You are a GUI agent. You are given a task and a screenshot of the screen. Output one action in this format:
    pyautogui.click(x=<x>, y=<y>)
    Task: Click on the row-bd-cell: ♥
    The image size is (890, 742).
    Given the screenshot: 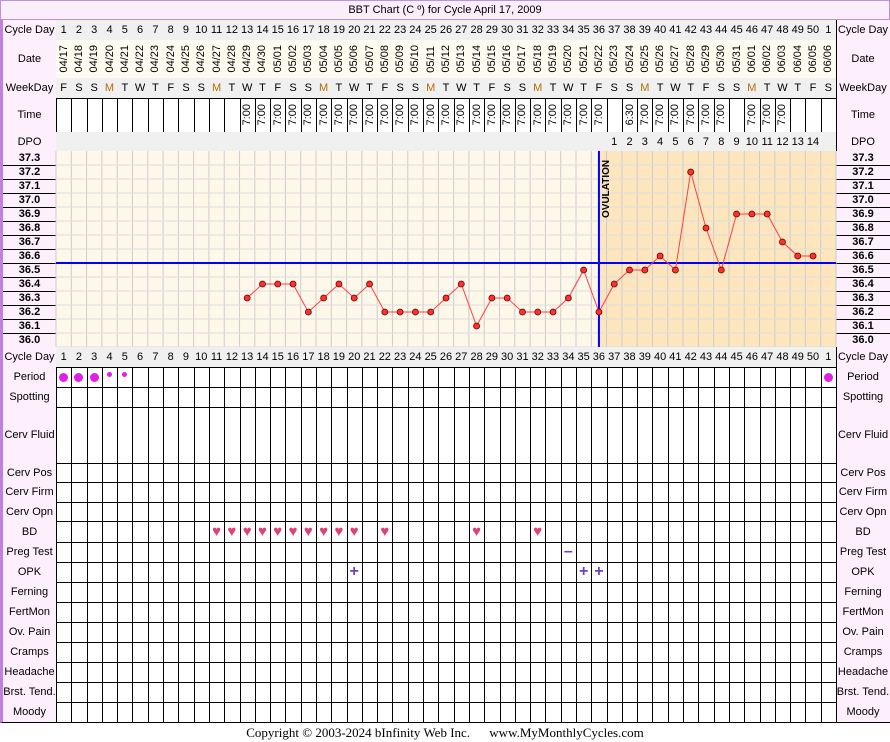 What is the action you would take?
    pyautogui.click(x=278, y=532)
    